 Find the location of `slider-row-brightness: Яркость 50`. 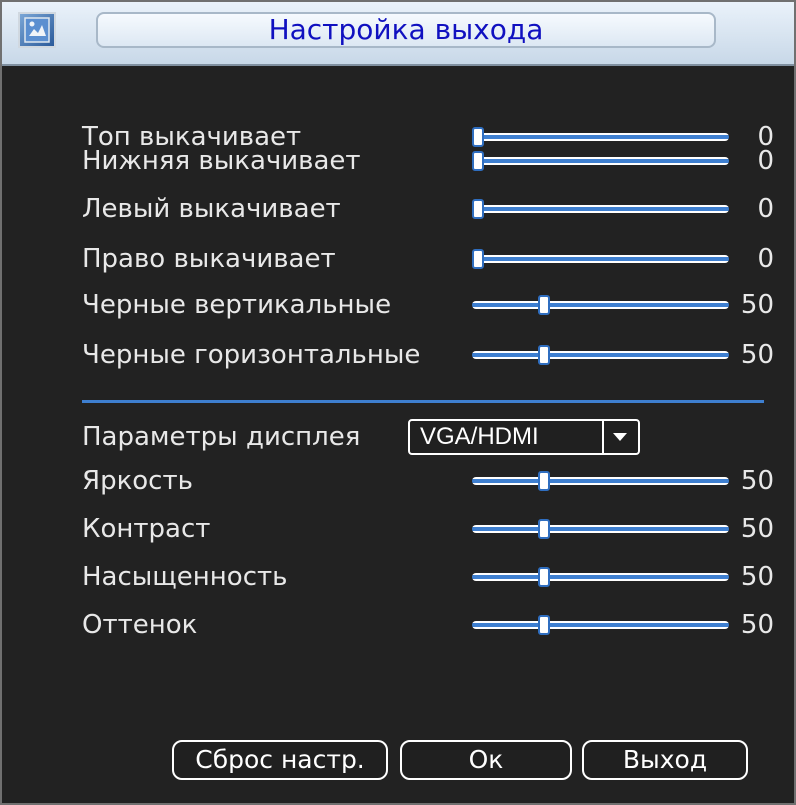

slider-row-brightness: Яркость 50 is located at coordinates (398, 481).